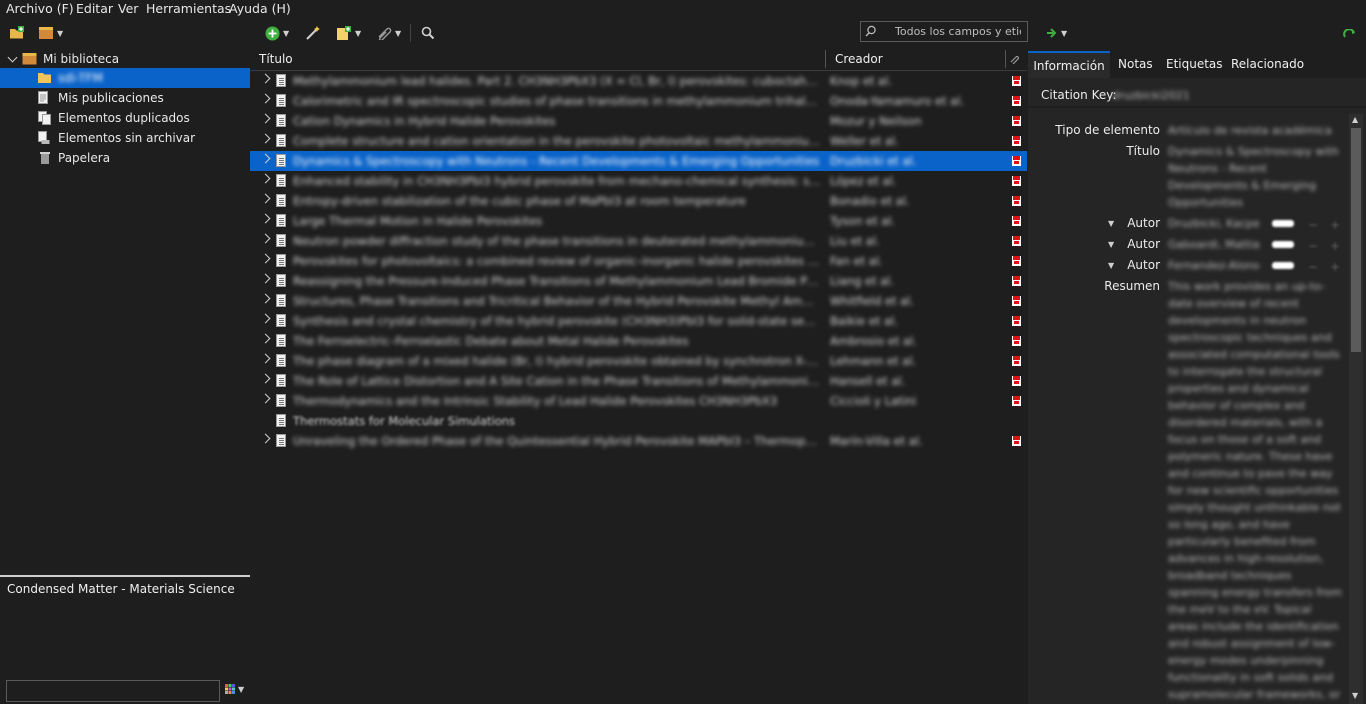 The image size is (1366, 704). What do you see at coordinates (234, 689) in the screenshot?
I see `tag-selector-menu-button: ▼` at bounding box center [234, 689].